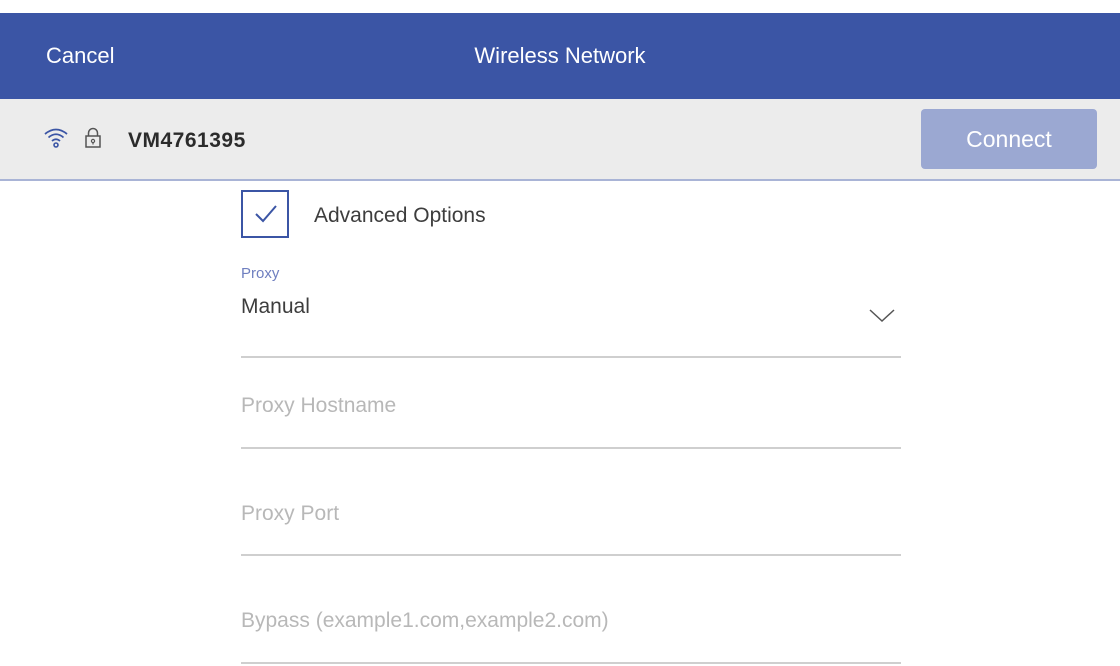  Describe the element at coordinates (571, 522) in the screenshot. I see `proxy-port-field: Proxy Port` at that location.